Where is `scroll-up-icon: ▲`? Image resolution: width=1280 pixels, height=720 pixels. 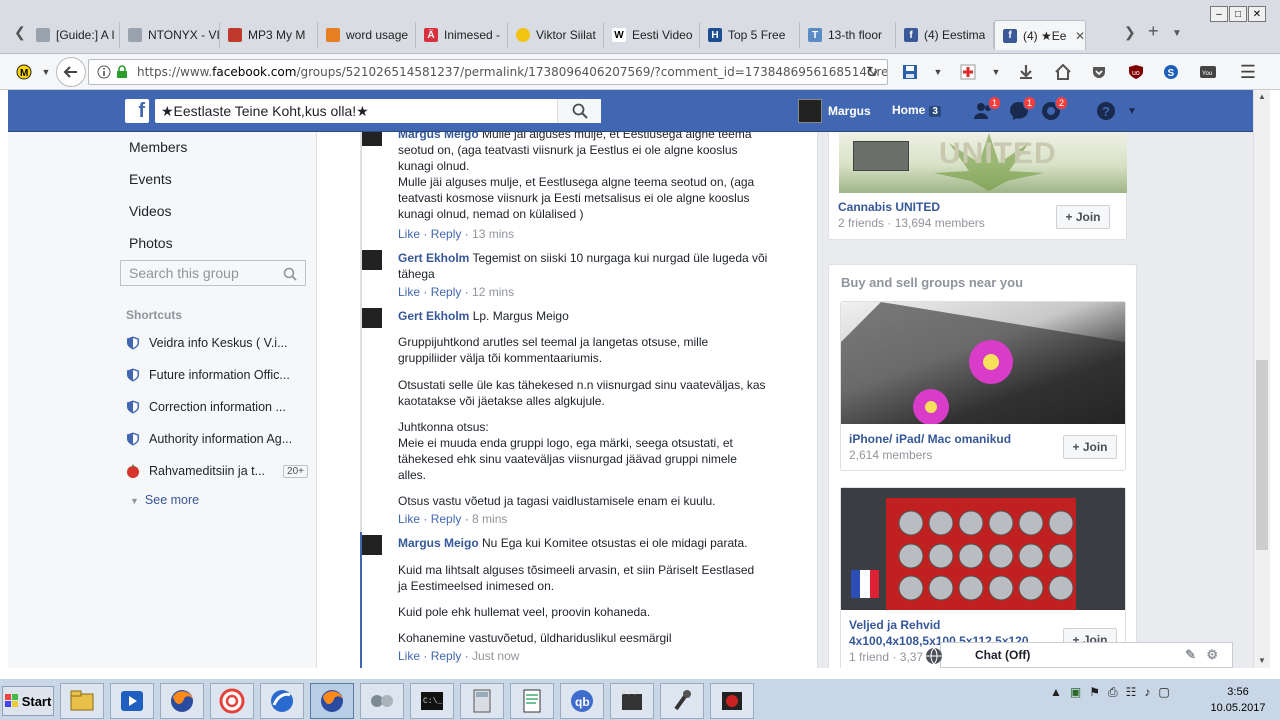
scroll-up-icon: ▲ is located at coordinates (1262, 96).